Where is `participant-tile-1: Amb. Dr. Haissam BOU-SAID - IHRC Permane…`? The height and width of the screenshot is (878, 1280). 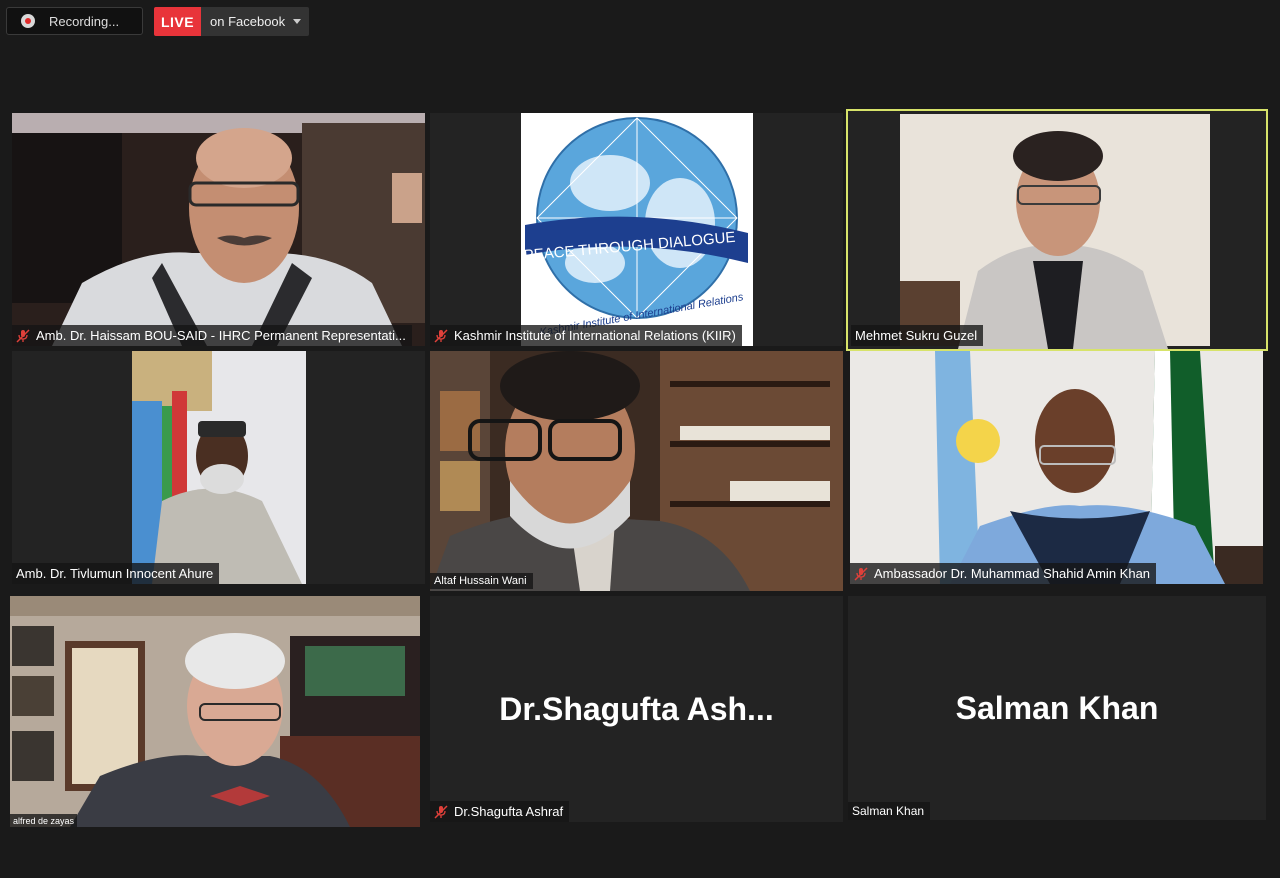 participant-tile-1: Amb. Dr. Haissam BOU-SAID - IHRC Permane… is located at coordinates (218, 229).